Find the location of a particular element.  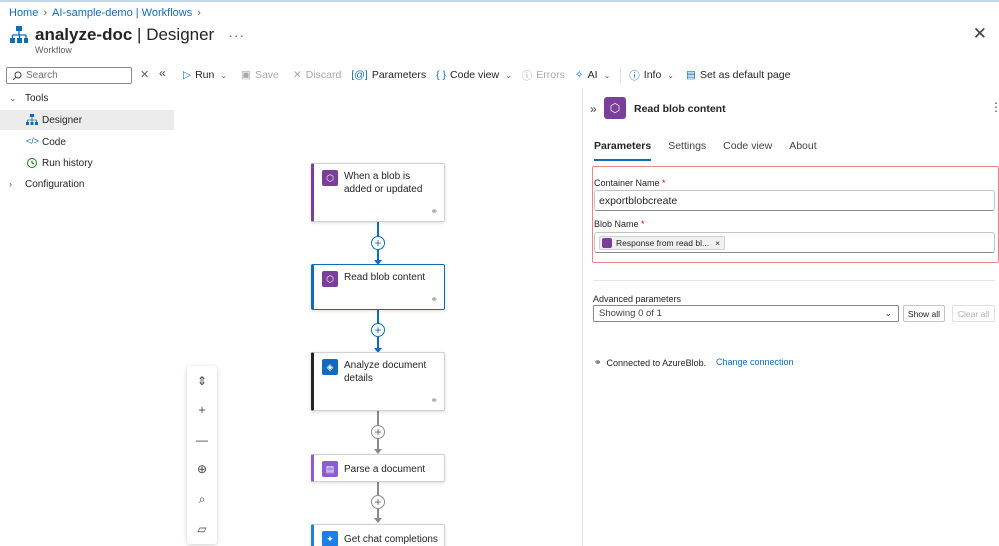

breadcrumb-app: AI-sample-demo | Workflows is located at coordinates (122, 13).